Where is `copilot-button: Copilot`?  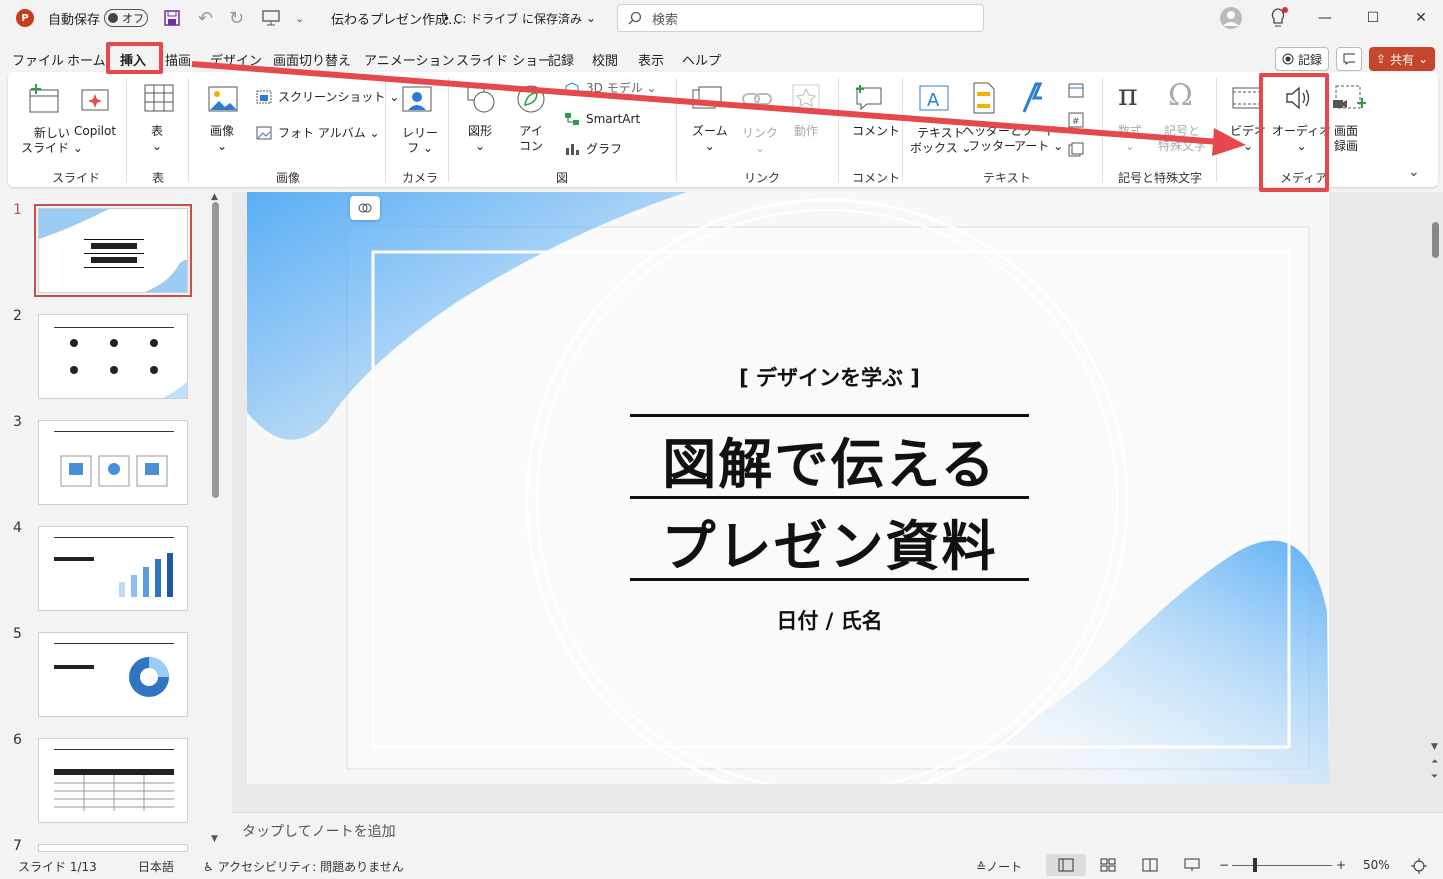 copilot-button: Copilot is located at coordinates (95, 131).